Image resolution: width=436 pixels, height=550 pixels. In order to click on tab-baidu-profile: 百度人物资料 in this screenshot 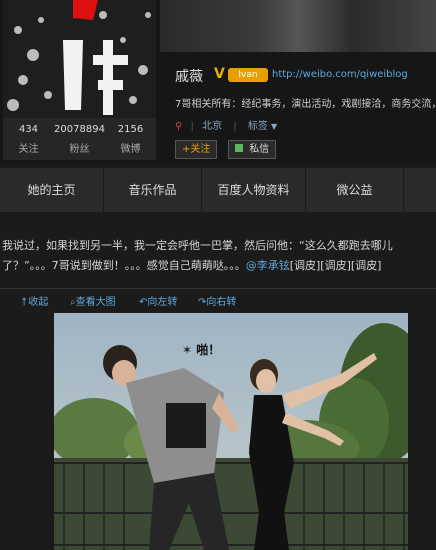, I will do `click(254, 190)`.